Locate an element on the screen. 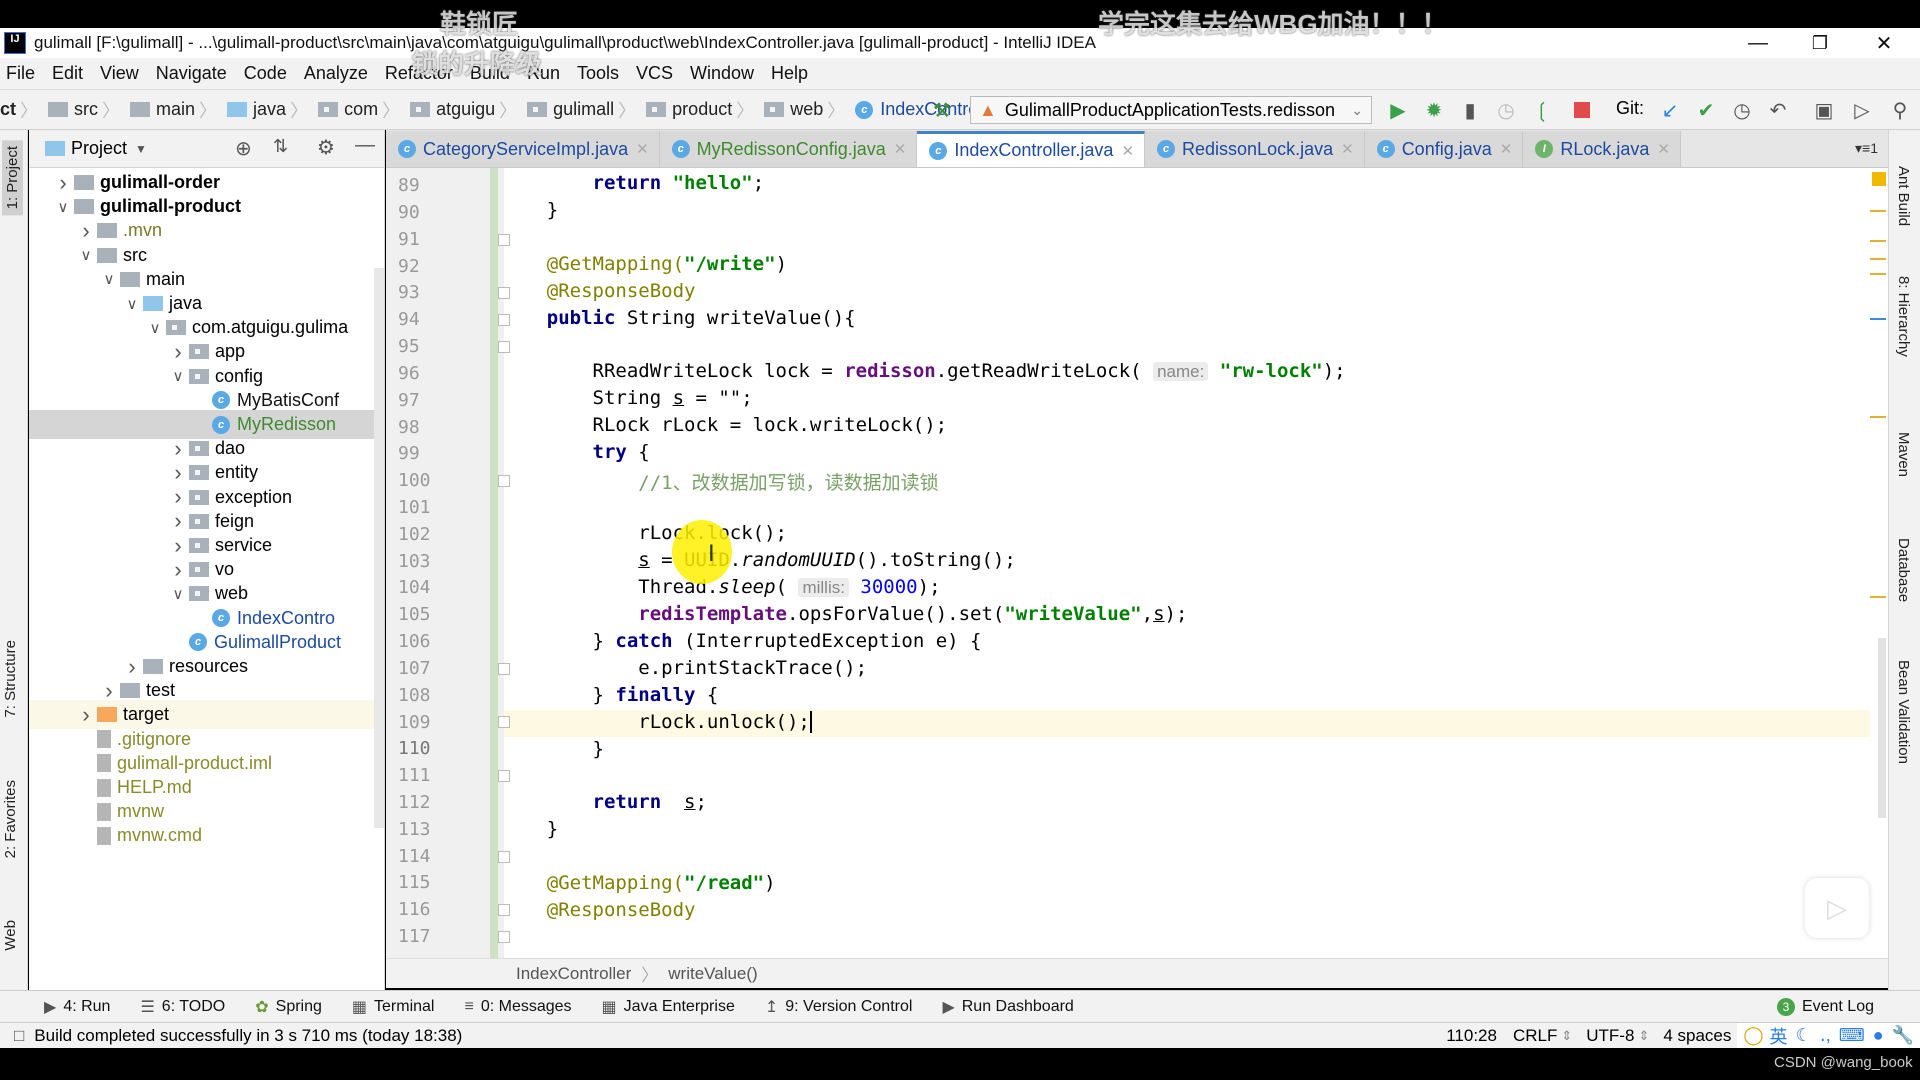  menu-code: Code is located at coordinates (265, 73).